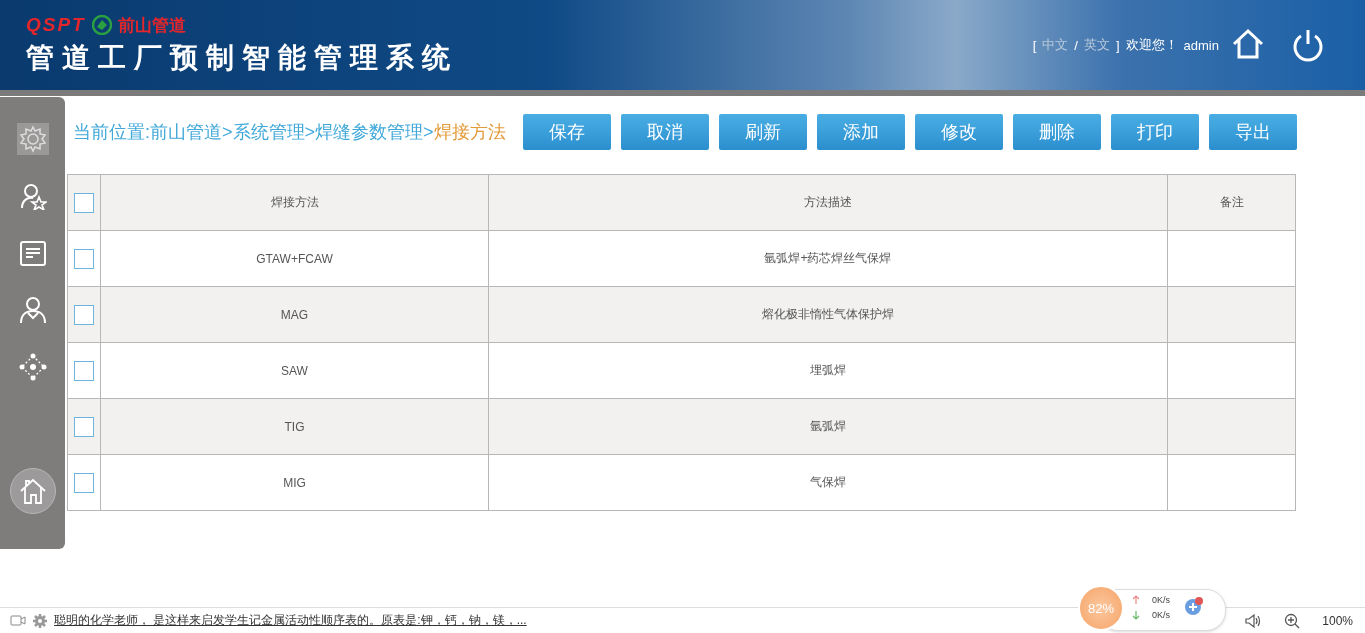  I want to click on house-icon, so click(32, 491).